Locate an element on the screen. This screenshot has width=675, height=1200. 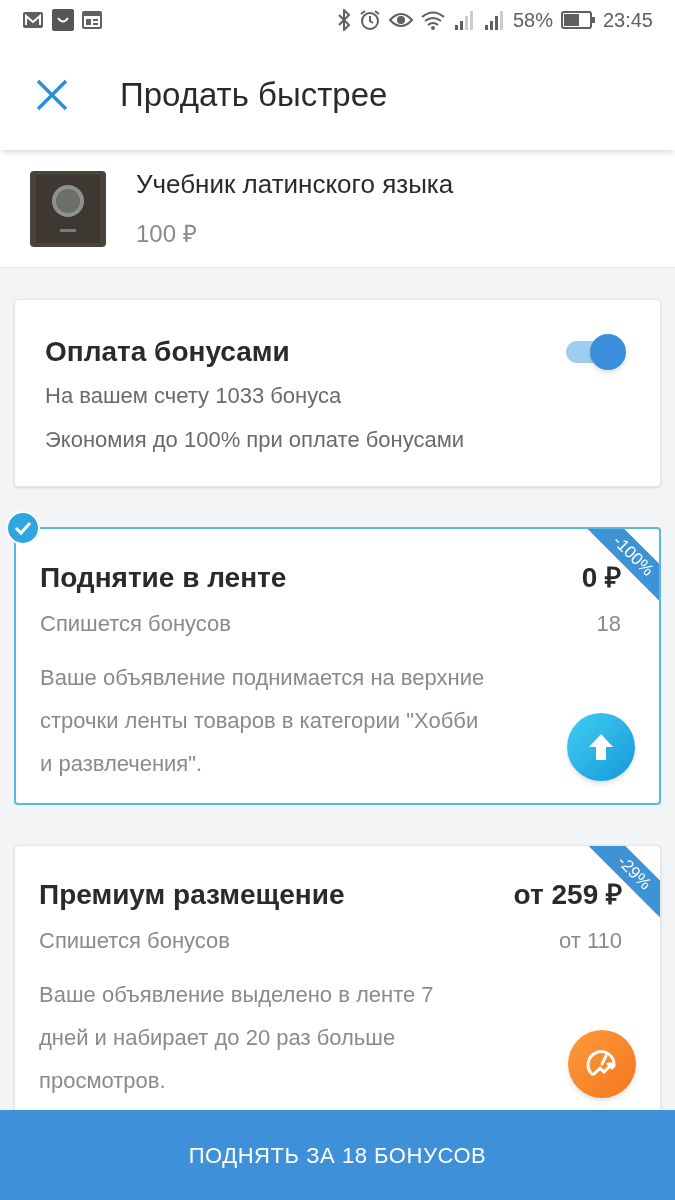
offer-title: Поднятие в ленте is located at coordinates (163, 578).